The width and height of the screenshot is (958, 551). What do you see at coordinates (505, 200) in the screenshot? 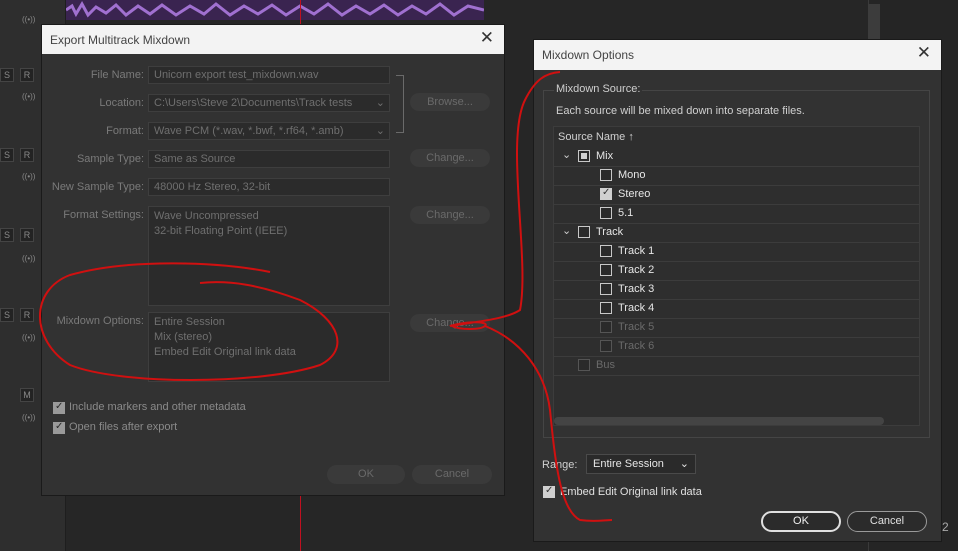
I see `annotation-arrow-upper` at bounding box center [505, 200].